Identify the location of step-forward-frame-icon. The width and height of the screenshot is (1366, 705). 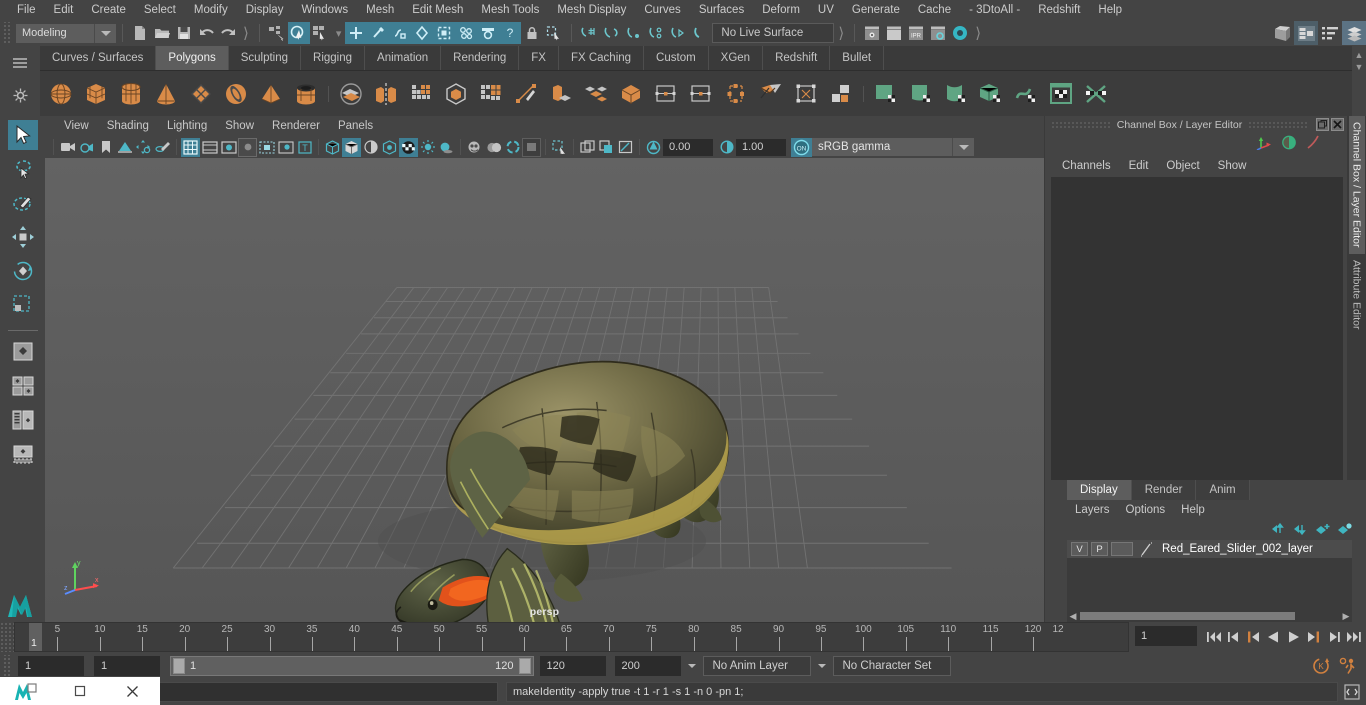
(1313, 637).